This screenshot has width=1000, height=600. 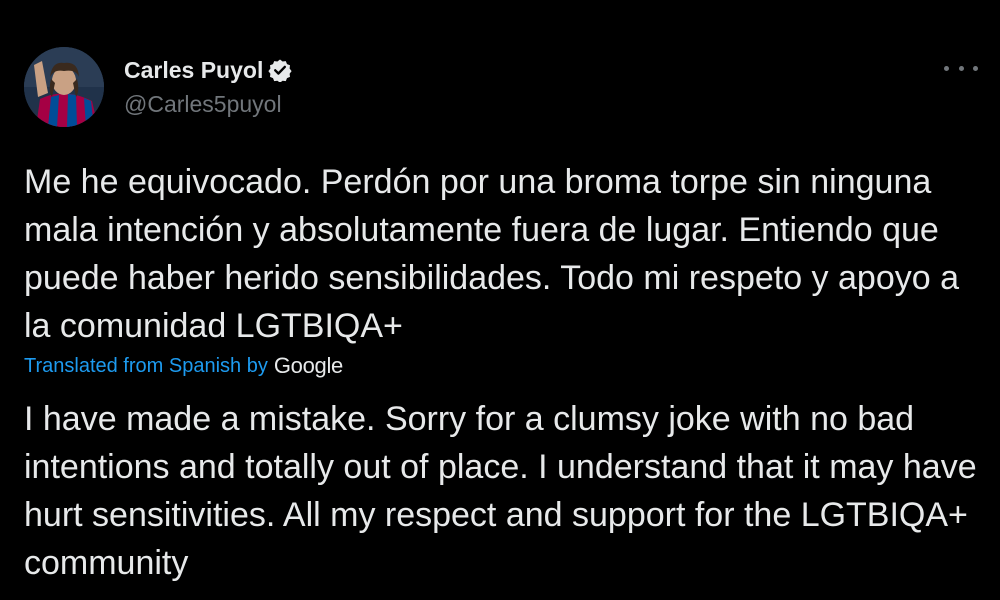 I want to click on verified-badge-icon, so click(x=280, y=70).